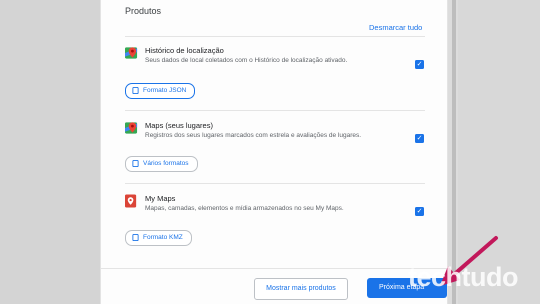  Describe the element at coordinates (131, 201) in the screenshot. I see `my-maps-icon` at that location.